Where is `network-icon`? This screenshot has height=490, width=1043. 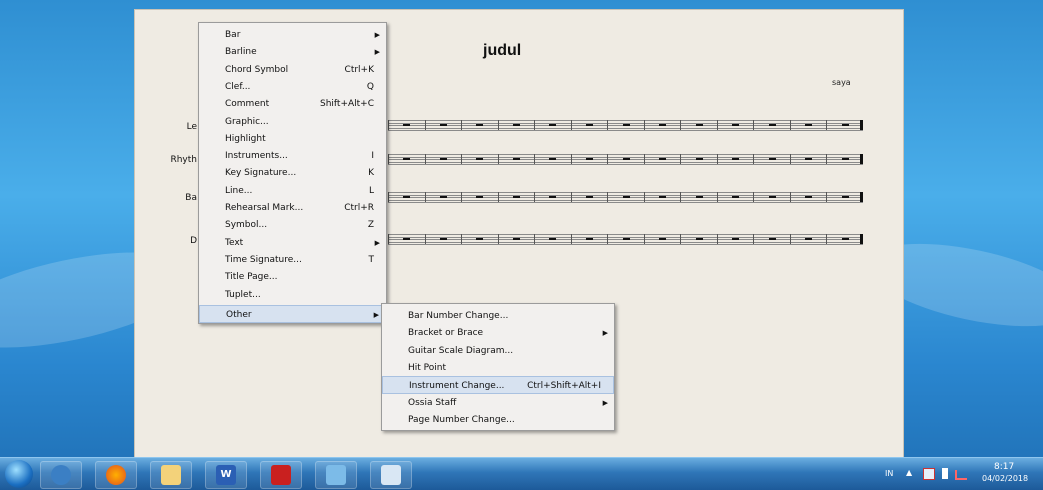
network-icon is located at coordinates (961, 475).